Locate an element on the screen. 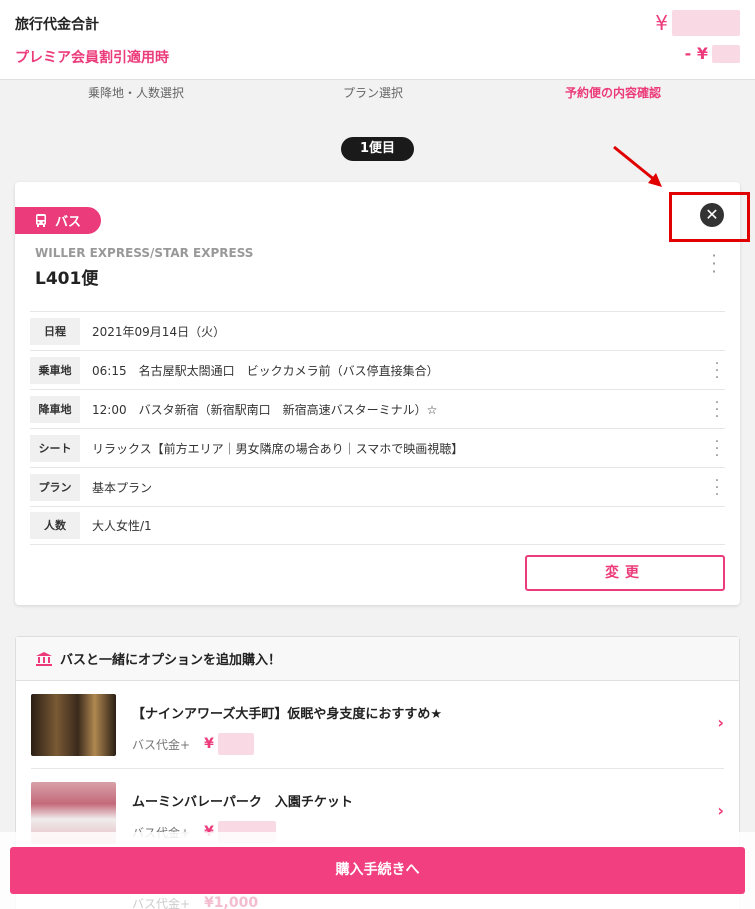 This screenshot has height=909, width=755. purchase-button: 購入手続きへ is located at coordinates (377, 870).